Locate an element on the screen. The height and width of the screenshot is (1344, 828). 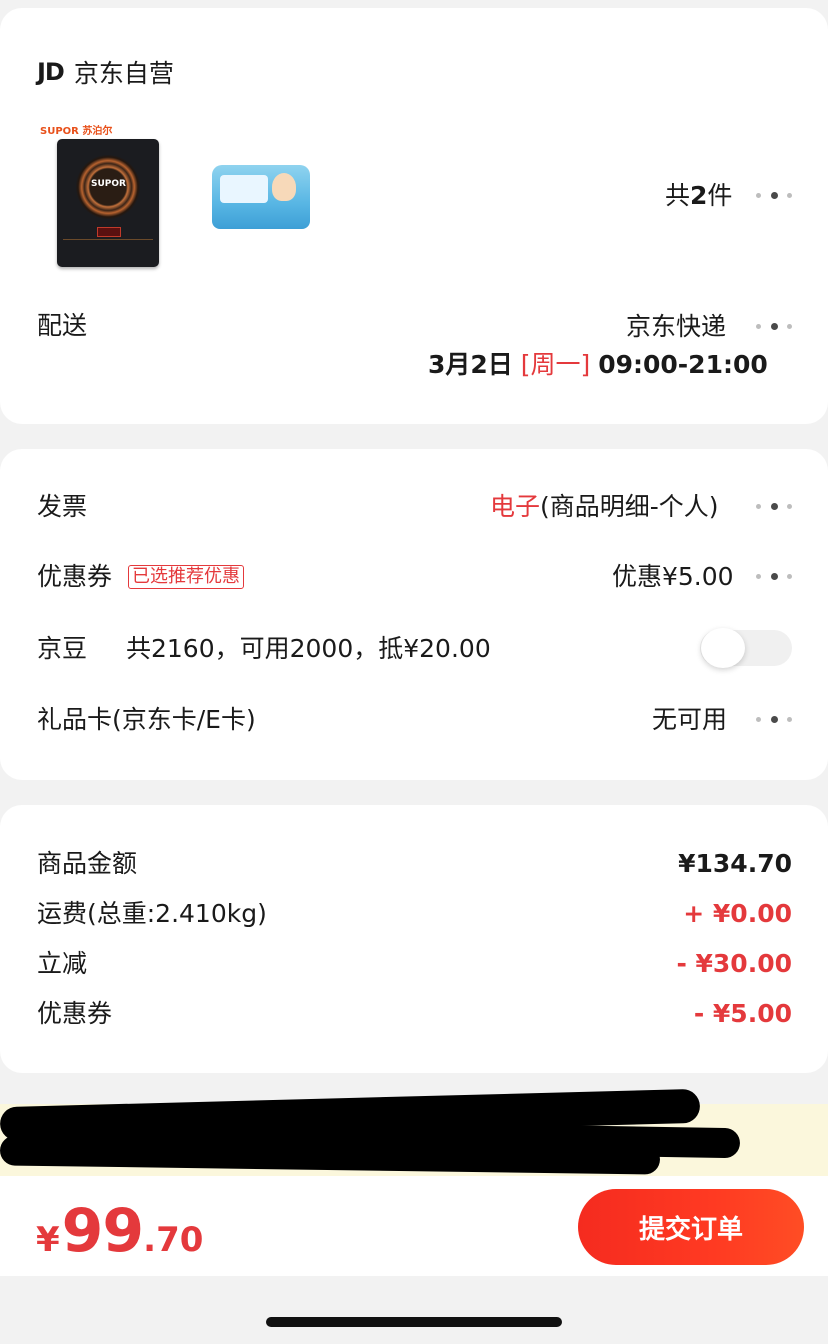
delivery-time-range: 09:00-21:00 is located at coordinates (683, 364).